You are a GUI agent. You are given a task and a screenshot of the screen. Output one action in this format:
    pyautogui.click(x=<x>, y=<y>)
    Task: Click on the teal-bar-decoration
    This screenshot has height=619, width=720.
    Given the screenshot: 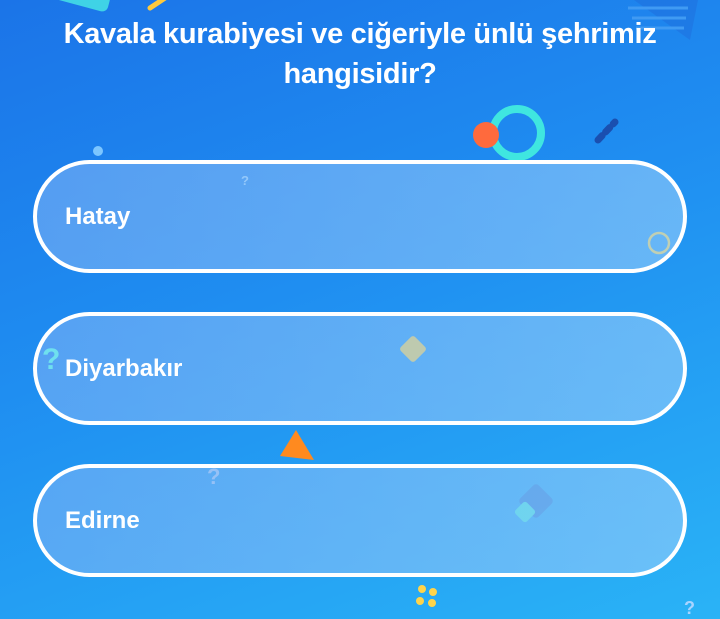 What is the action you would take?
    pyautogui.click(x=75, y=6)
    